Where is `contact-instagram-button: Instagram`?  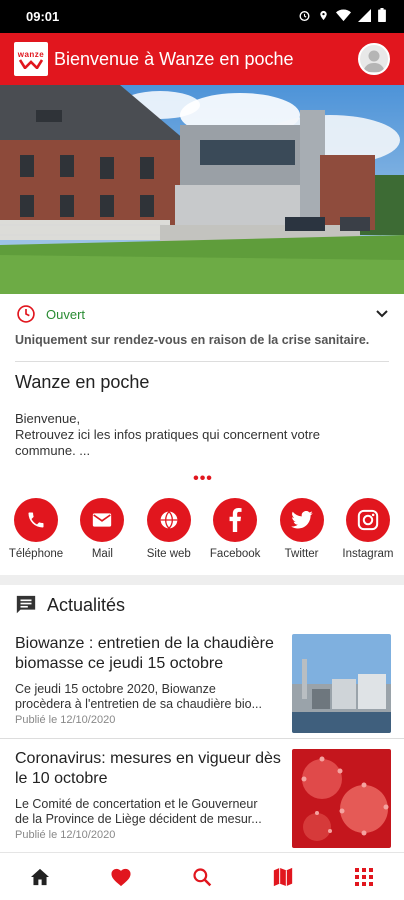 contact-instagram-button: Instagram is located at coordinates (368, 534).